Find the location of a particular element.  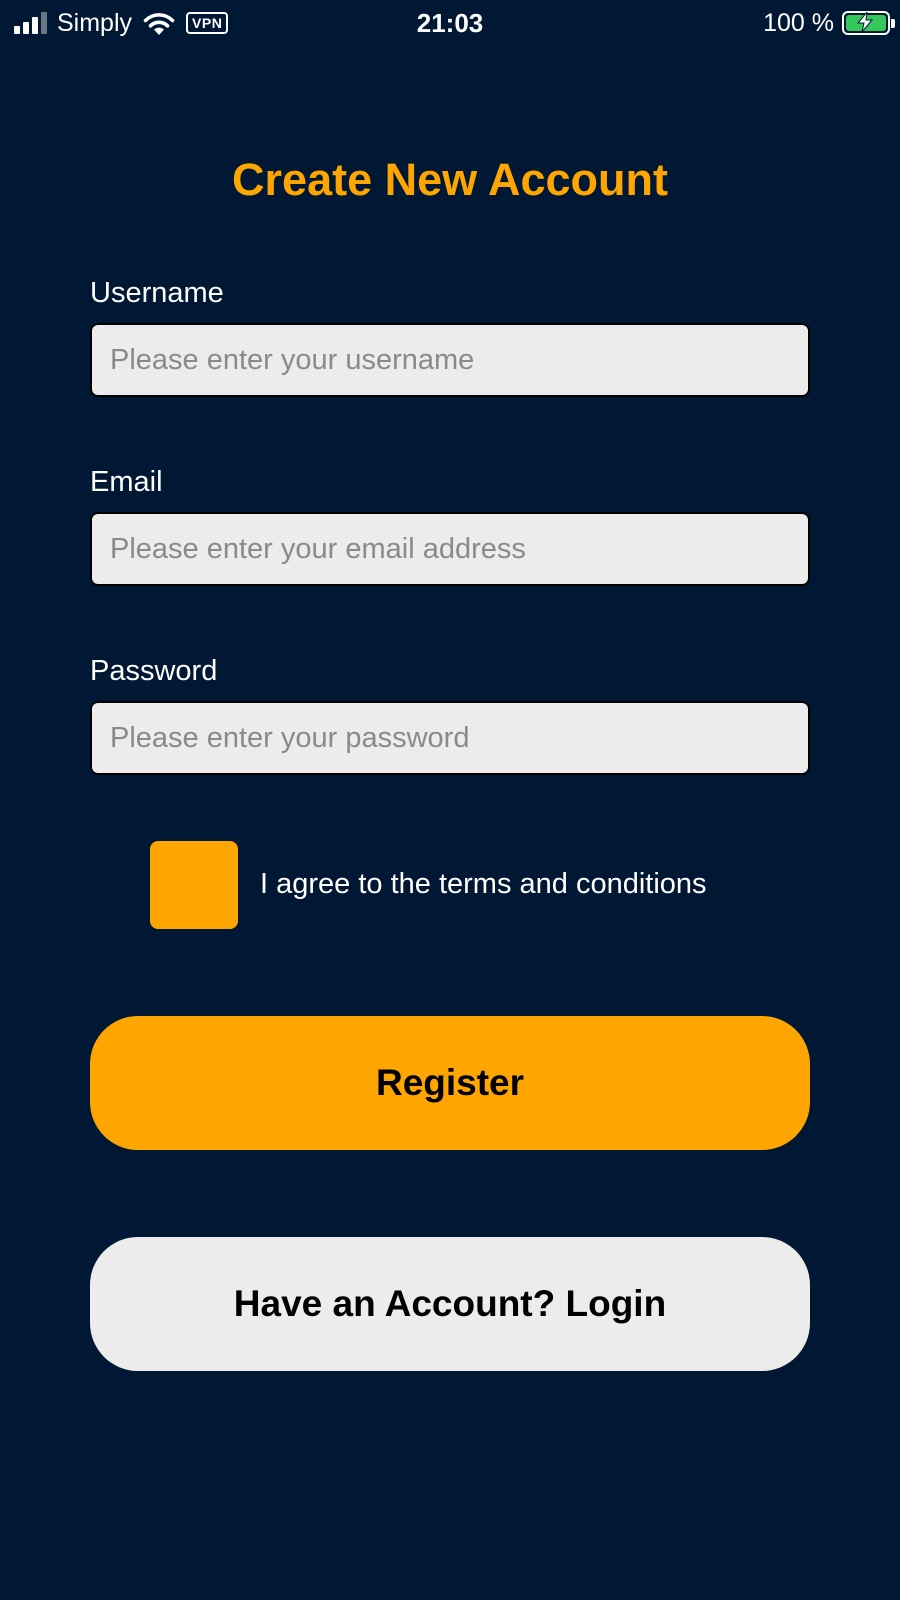

login-button: Have an Account? Login is located at coordinates (450, 1304).